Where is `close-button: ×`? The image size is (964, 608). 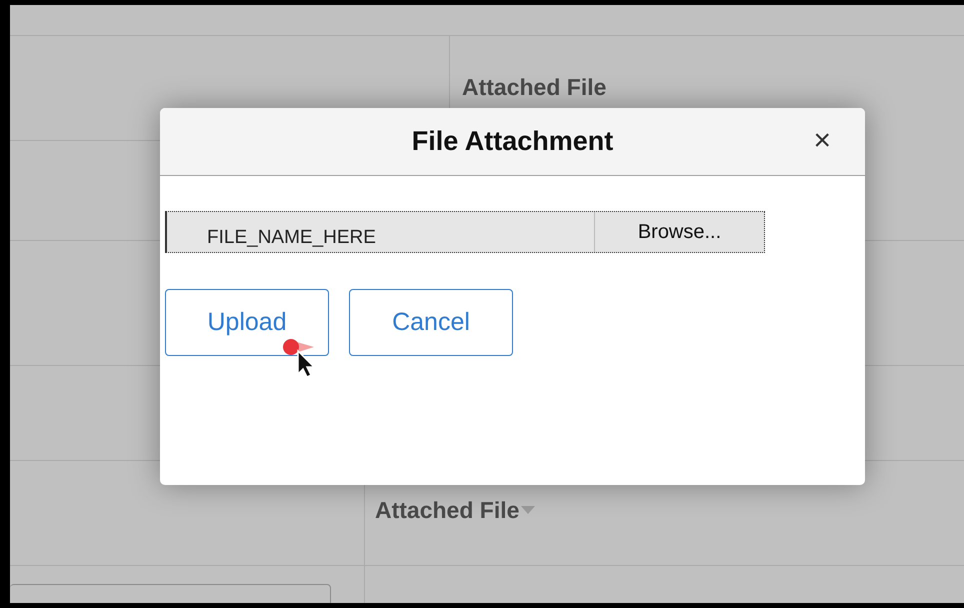
close-button: × is located at coordinates (822, 141).